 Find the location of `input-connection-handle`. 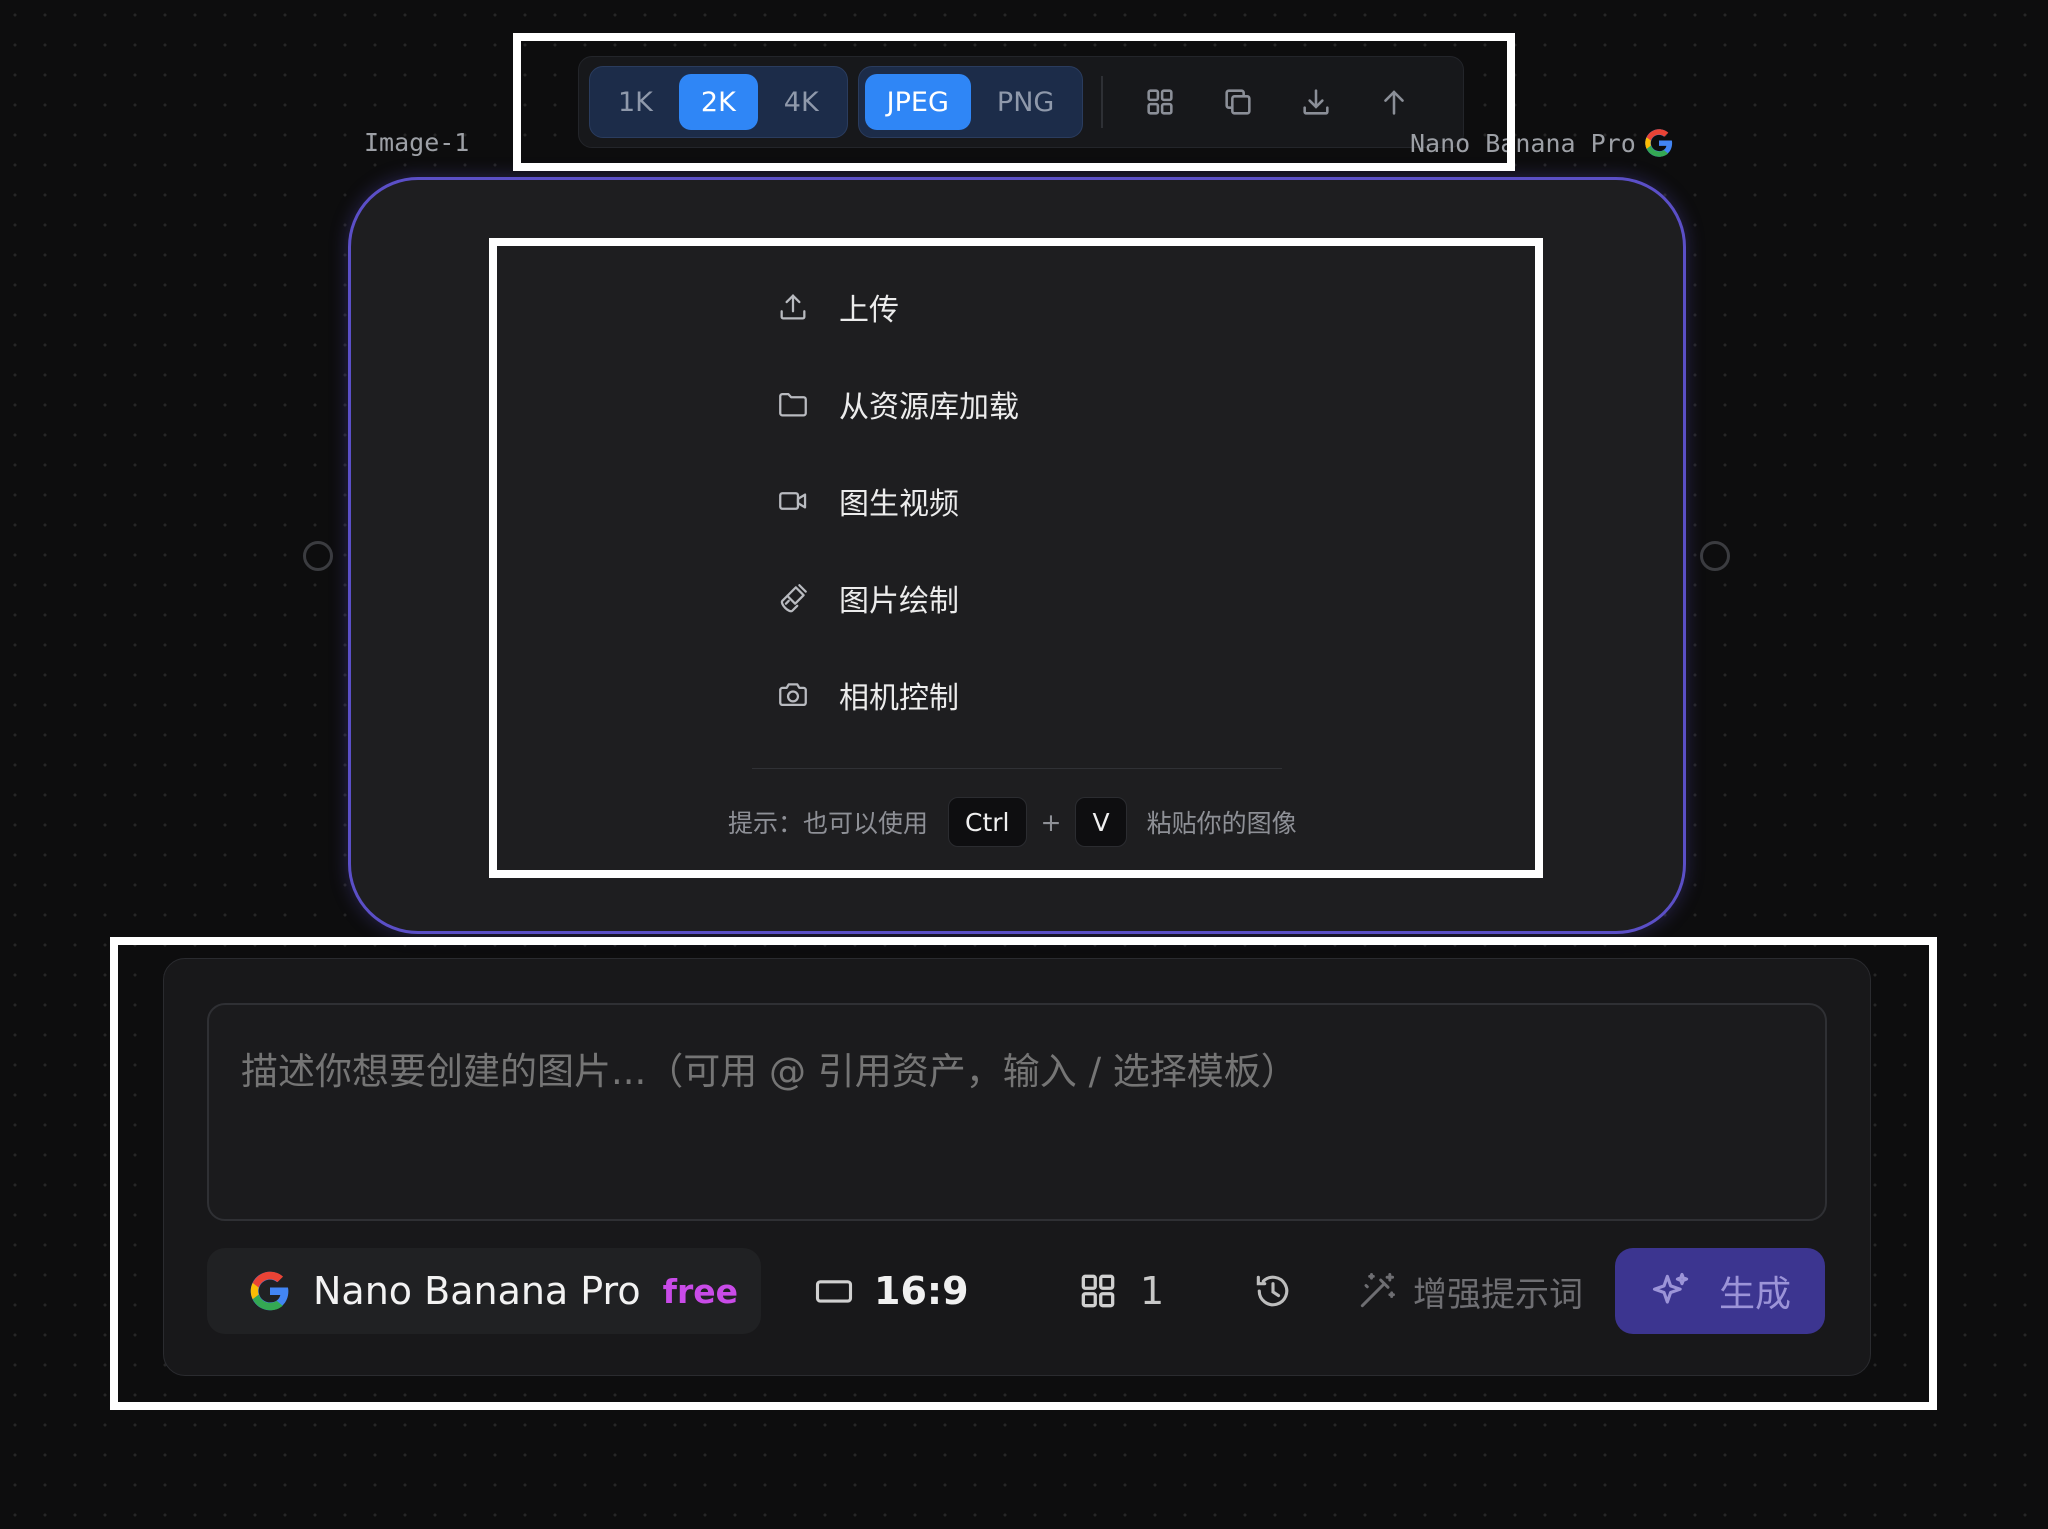

input-connection-handle is located at coordinates (318, 556).